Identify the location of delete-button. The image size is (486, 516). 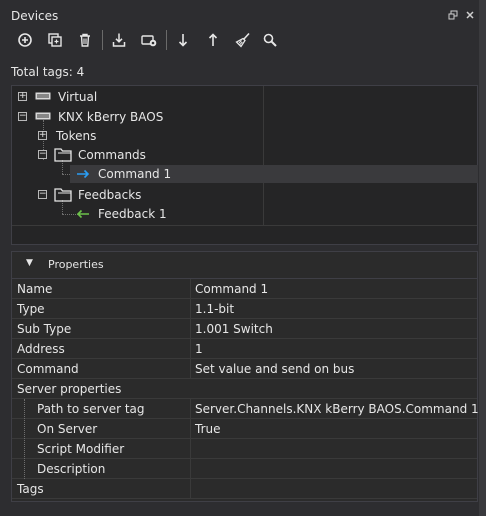
(85, 40).